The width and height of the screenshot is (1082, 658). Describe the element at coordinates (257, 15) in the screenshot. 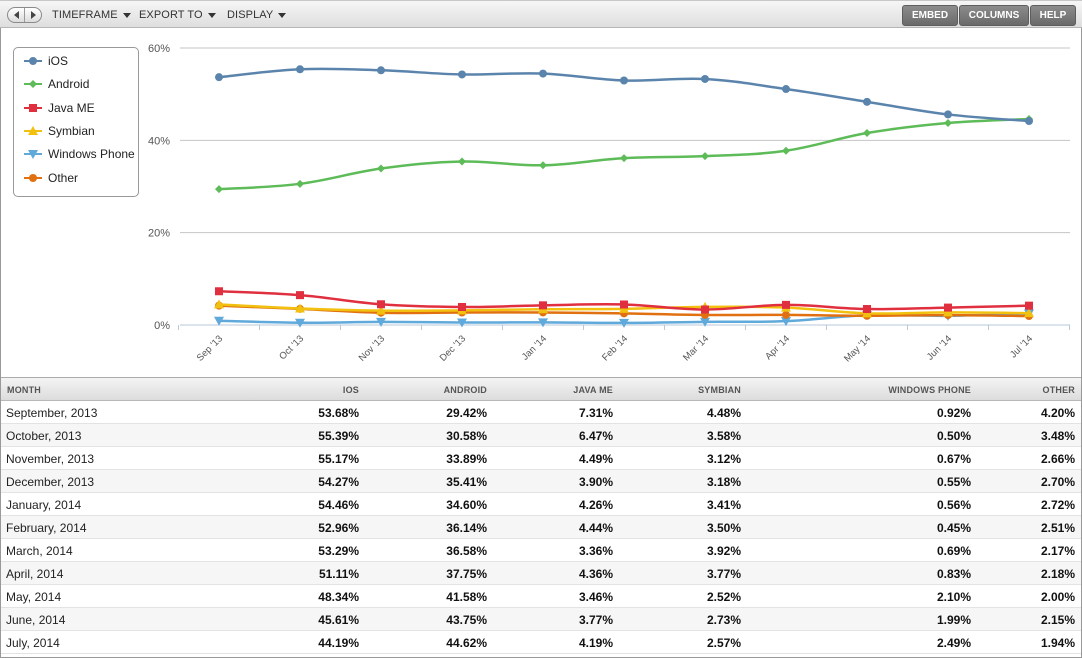

I see `display-menu: DISPLAY` at that location.